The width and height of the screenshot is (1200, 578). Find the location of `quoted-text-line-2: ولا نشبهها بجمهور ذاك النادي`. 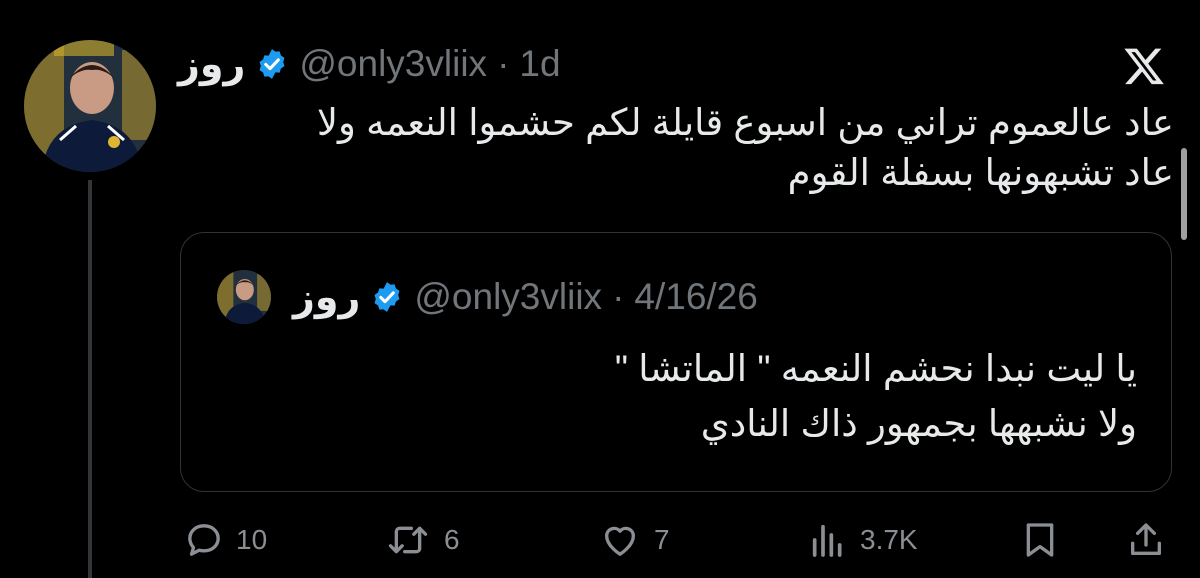

quoted-text-line-2: ولا نشبهها بجمهور ذاك النادي is located at coordinates (918, 423).